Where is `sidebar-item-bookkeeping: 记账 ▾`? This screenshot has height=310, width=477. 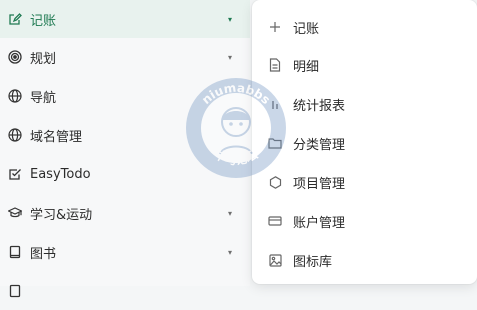
sidebar-item-bookkeeping: 记账 ▾ is located at coordinates (125, 19).